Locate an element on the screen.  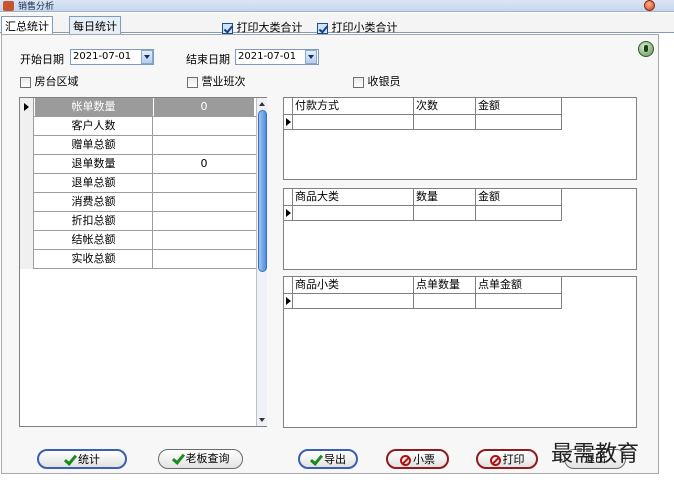
app-icon is located at coordinates (8, 6).